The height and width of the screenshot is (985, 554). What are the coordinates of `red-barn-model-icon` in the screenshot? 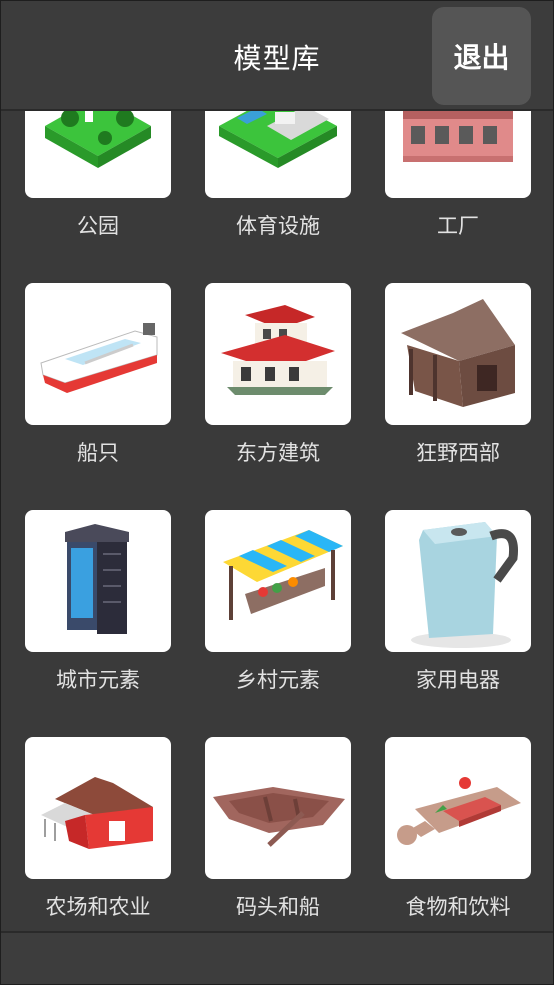 It's located at (98, 808).